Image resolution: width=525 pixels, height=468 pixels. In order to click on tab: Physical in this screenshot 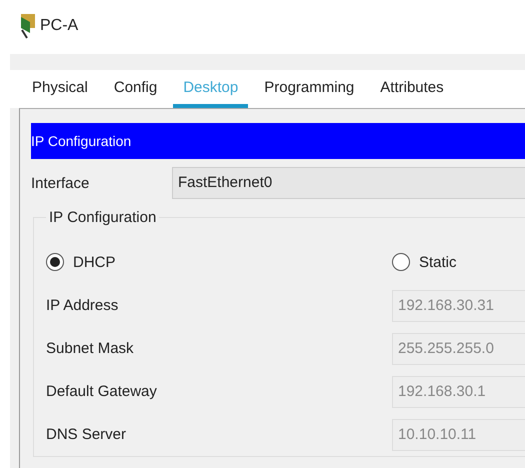, I will do `click(60, 89)`.